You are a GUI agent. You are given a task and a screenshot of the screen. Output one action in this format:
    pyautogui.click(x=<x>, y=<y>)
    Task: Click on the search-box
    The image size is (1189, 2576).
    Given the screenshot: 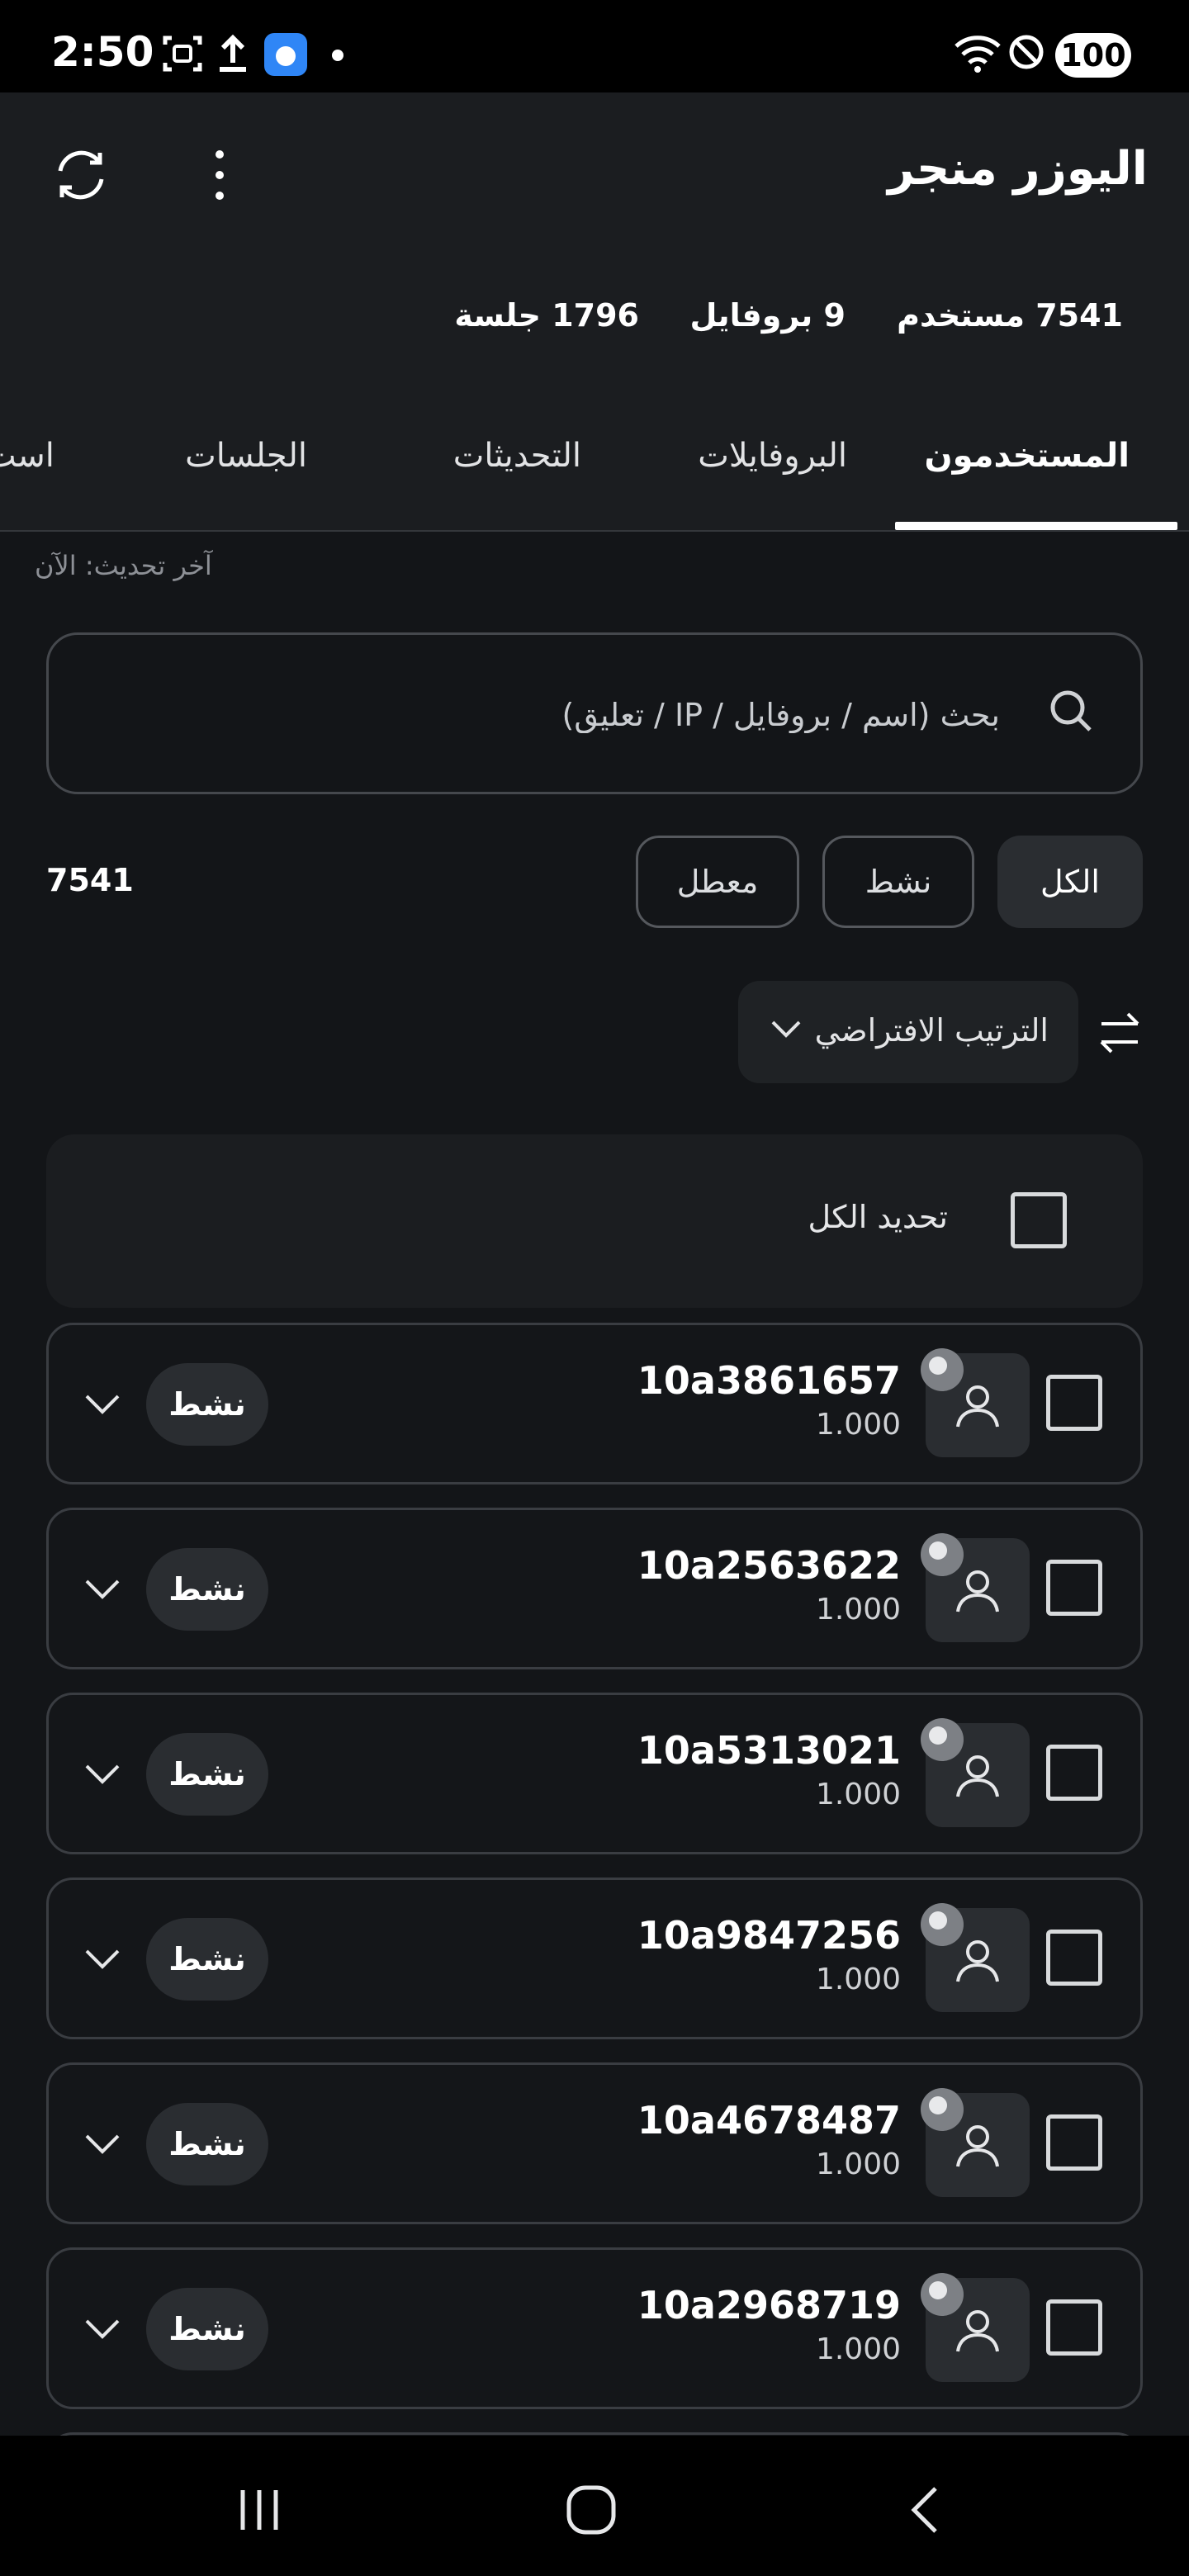 What is the action you would take?
    pyautogui.click(x=594, y=713)
    